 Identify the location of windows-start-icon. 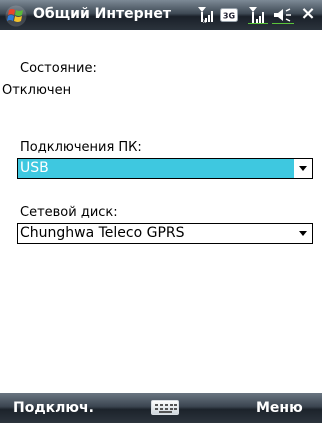
(16, 16).